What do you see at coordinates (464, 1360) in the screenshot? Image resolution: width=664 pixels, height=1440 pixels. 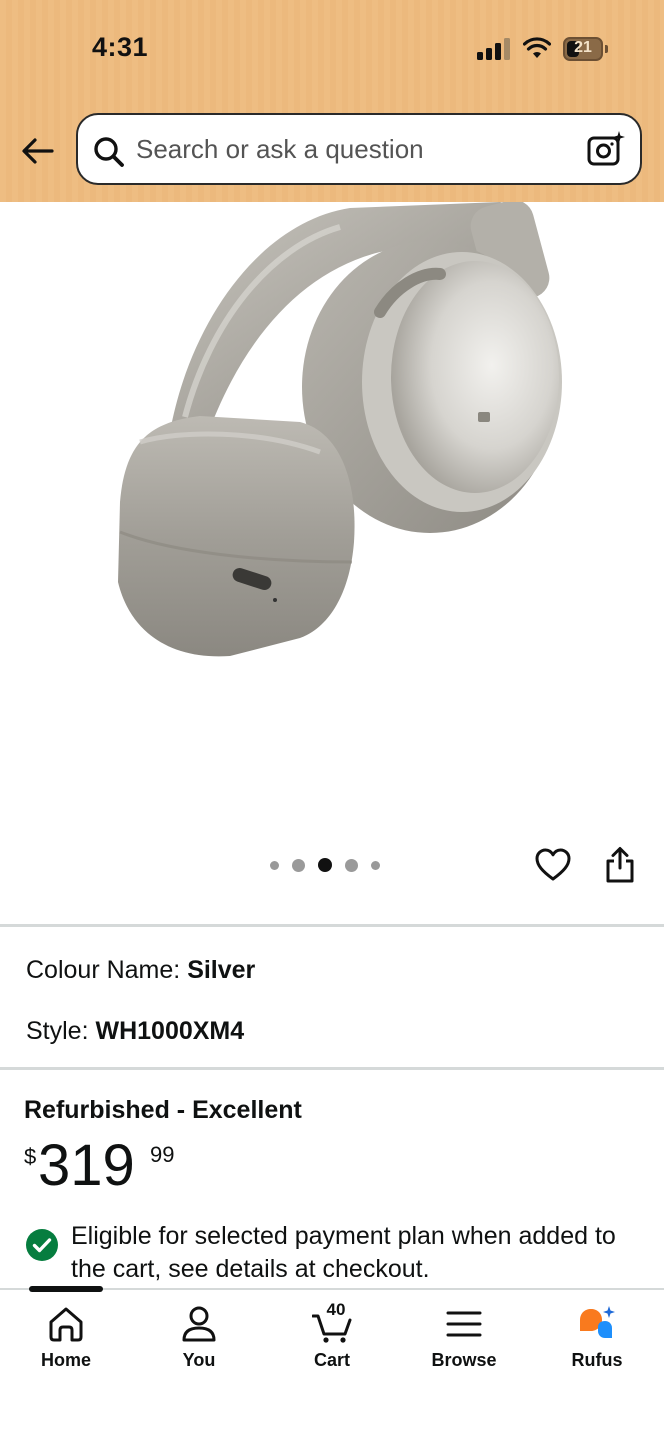 I see `nav-browse-label: Browse` at bounding box center [464, 1360].